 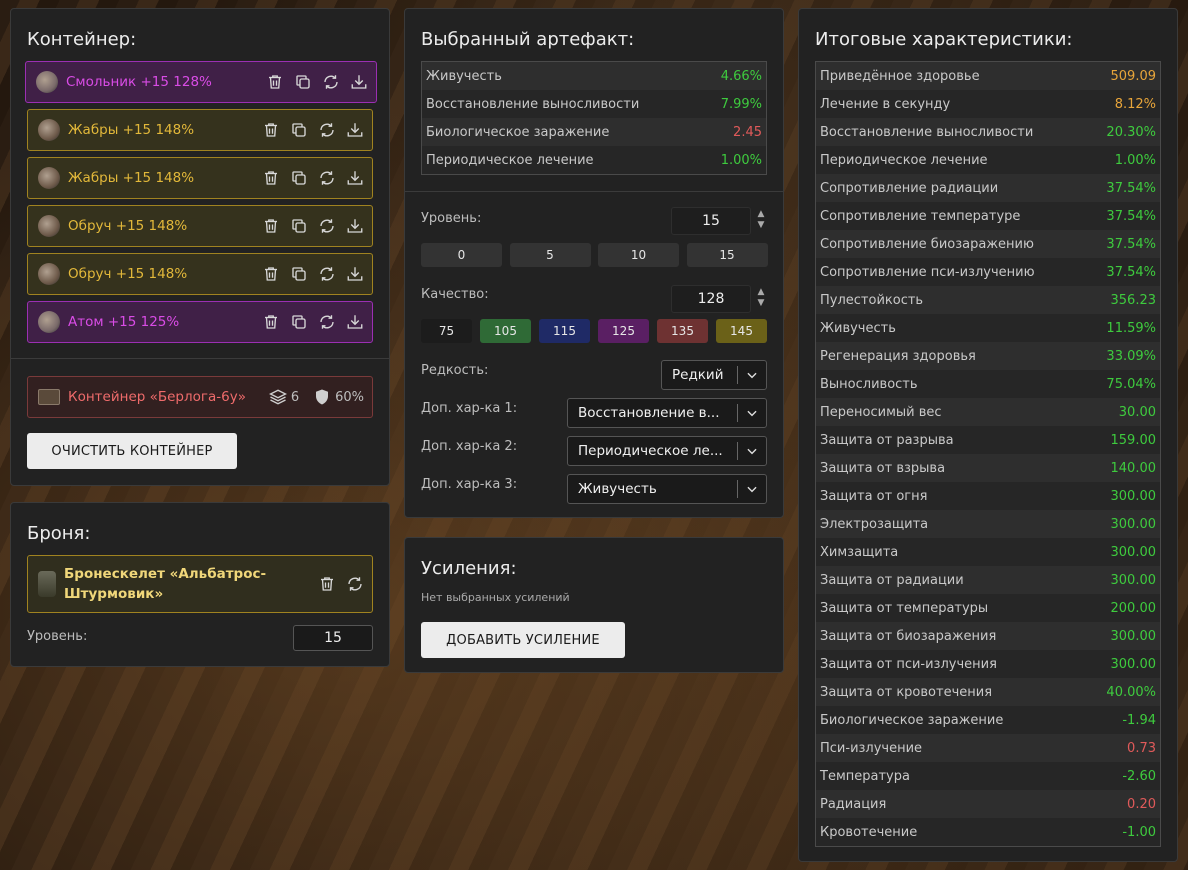 I want to click on stat-value: 8.12%, so click(x=1135, y=104).